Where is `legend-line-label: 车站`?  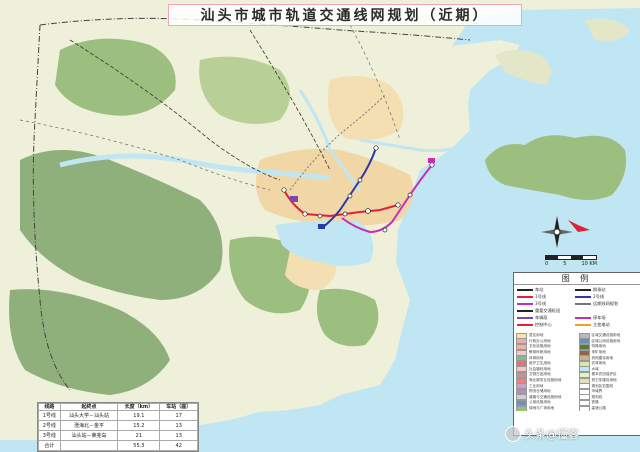 legend-line-label: 车站 is located at coordinates (539, 289).